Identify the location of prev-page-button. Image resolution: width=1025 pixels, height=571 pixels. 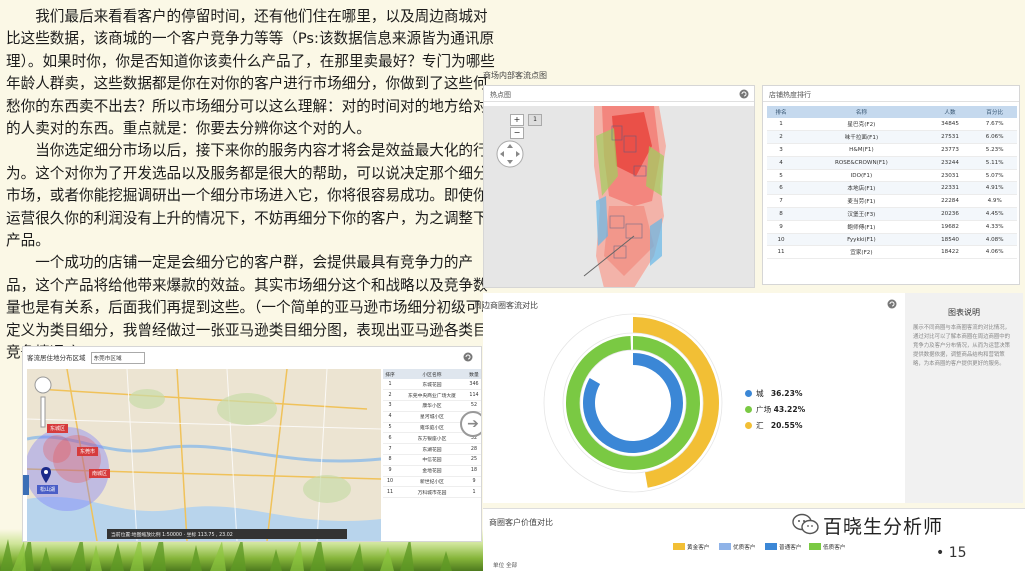
(26, 485).